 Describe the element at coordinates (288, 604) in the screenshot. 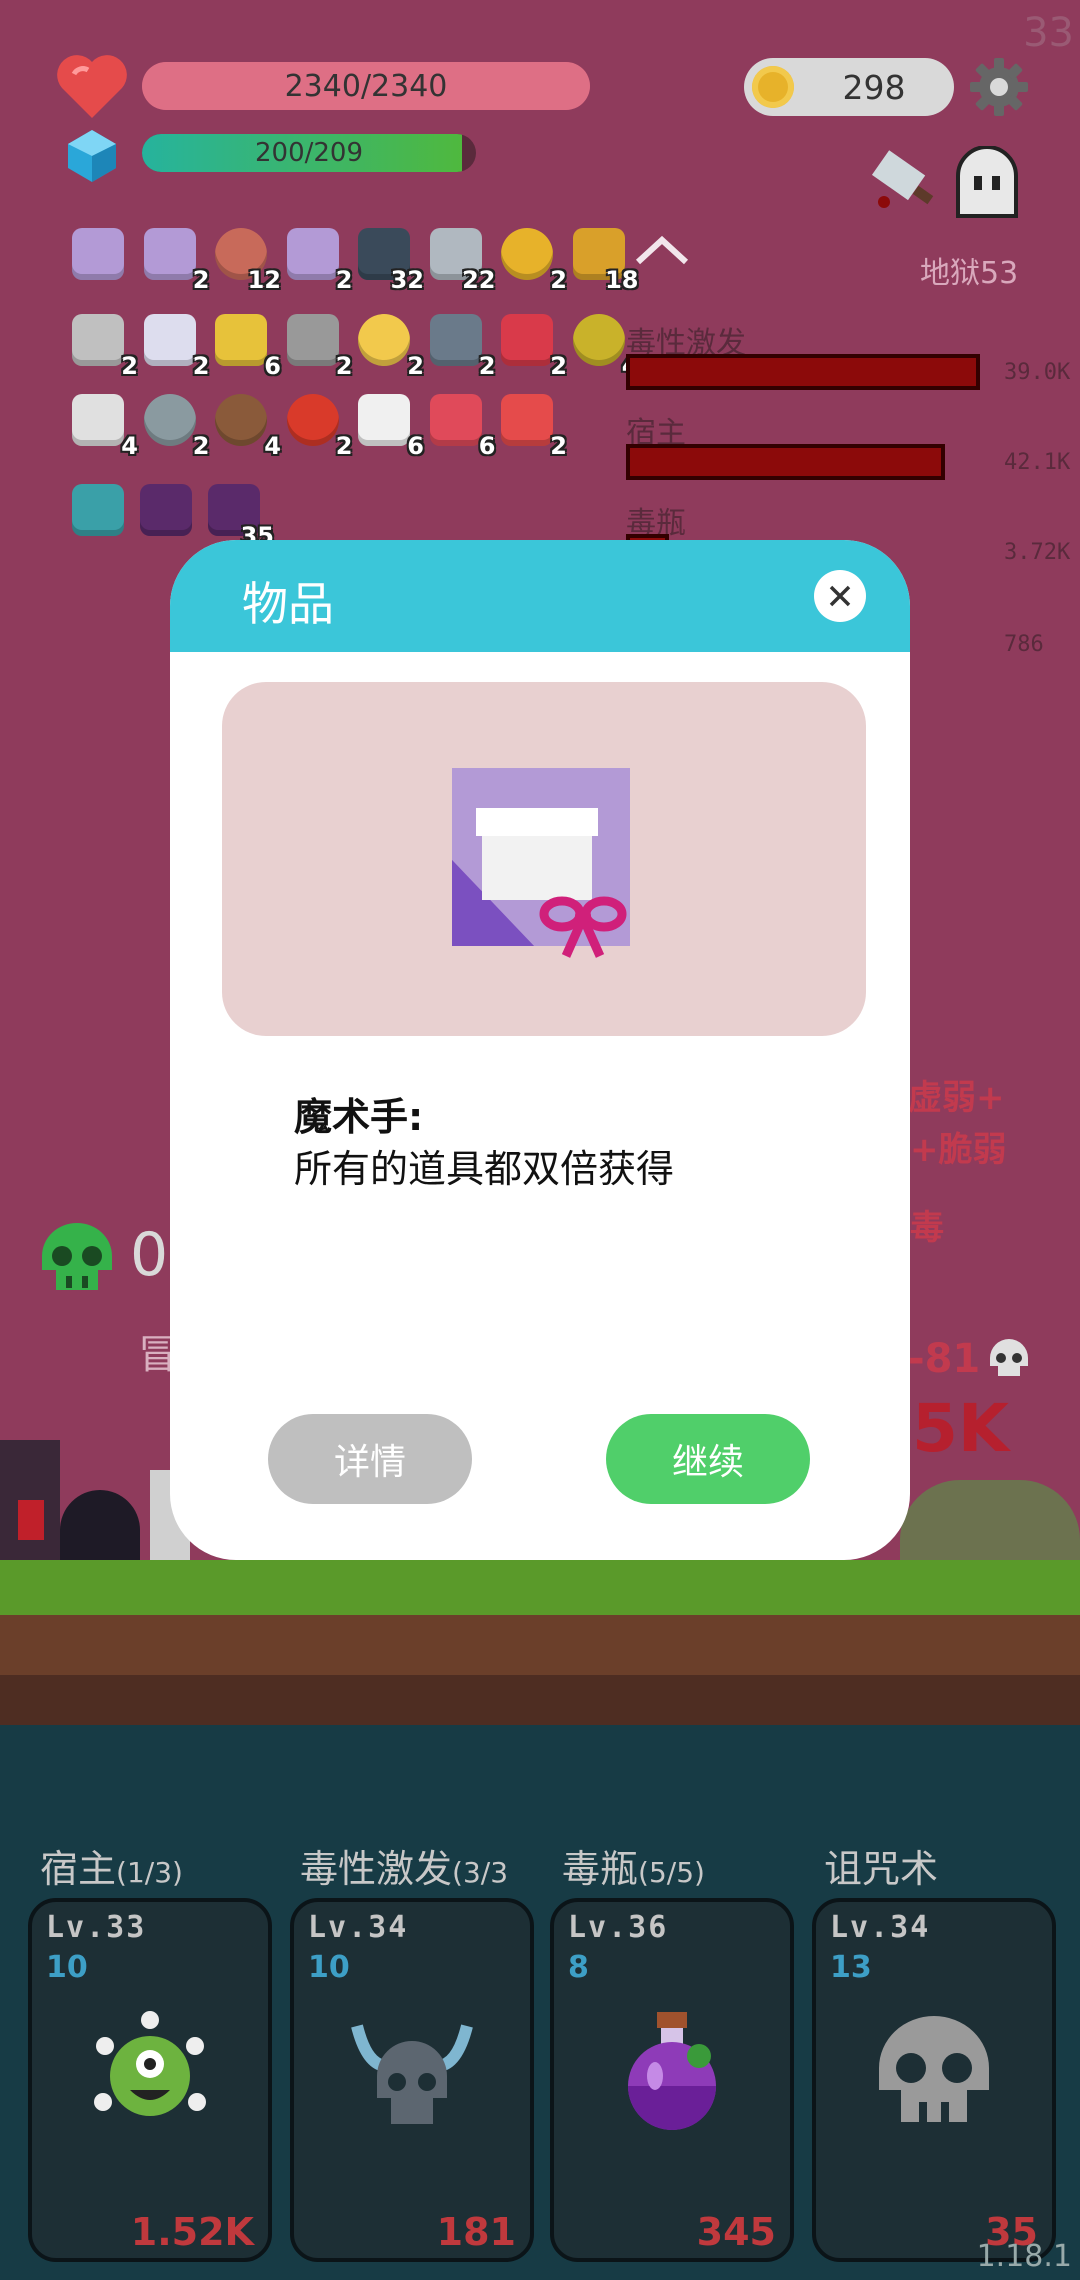

I see `modal-title: 物品` at that location.